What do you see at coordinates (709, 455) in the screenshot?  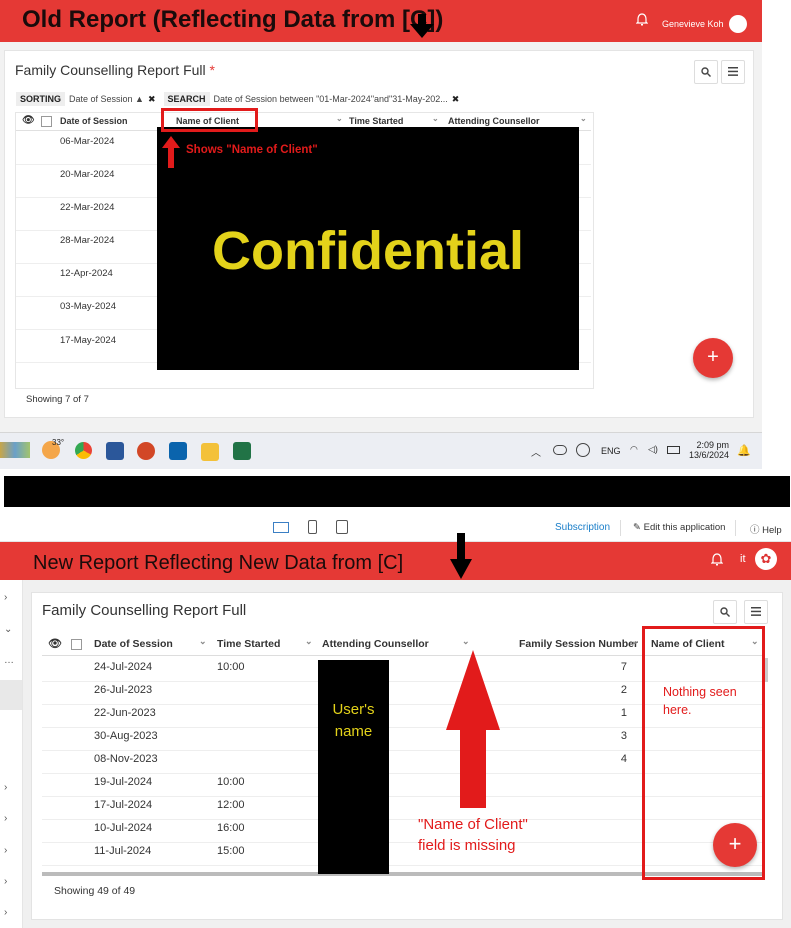 I see `clock-date: 13/6/2024` at bounding box center [709, 455].